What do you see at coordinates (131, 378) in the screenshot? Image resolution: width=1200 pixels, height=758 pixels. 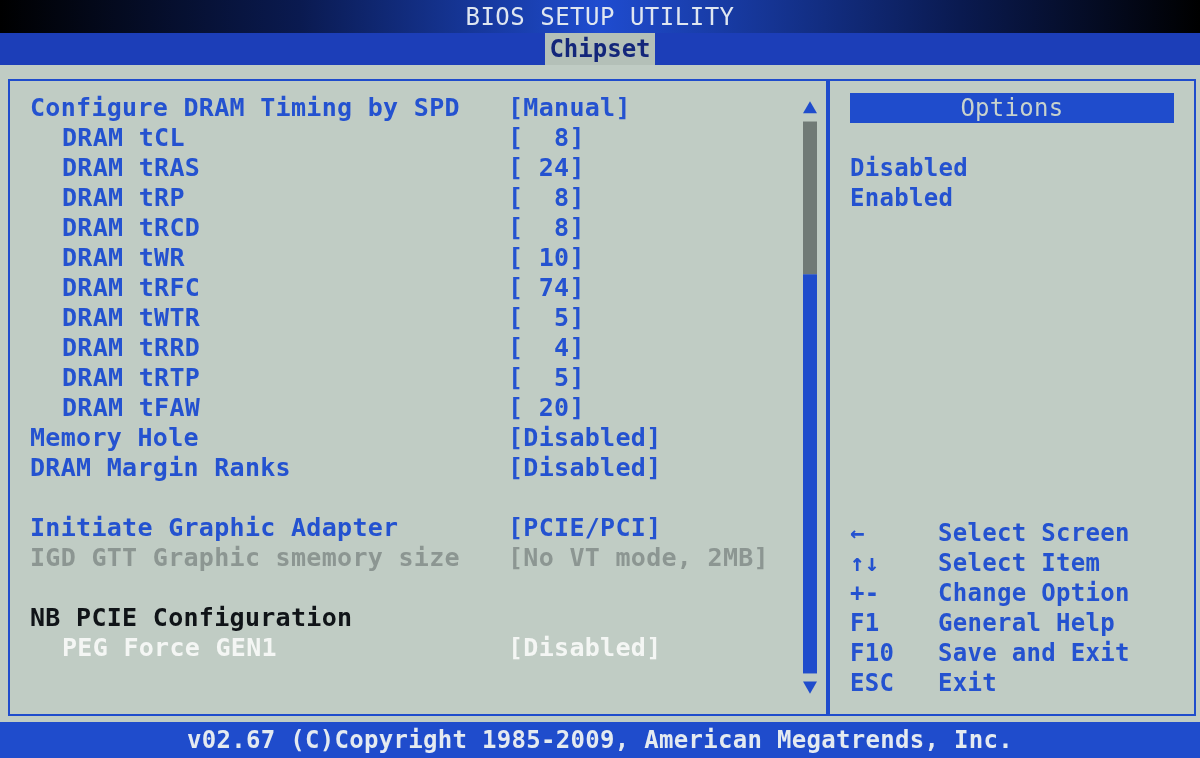 I see `setting-label: DRAM tRTP` at bounding box center [131, 378].